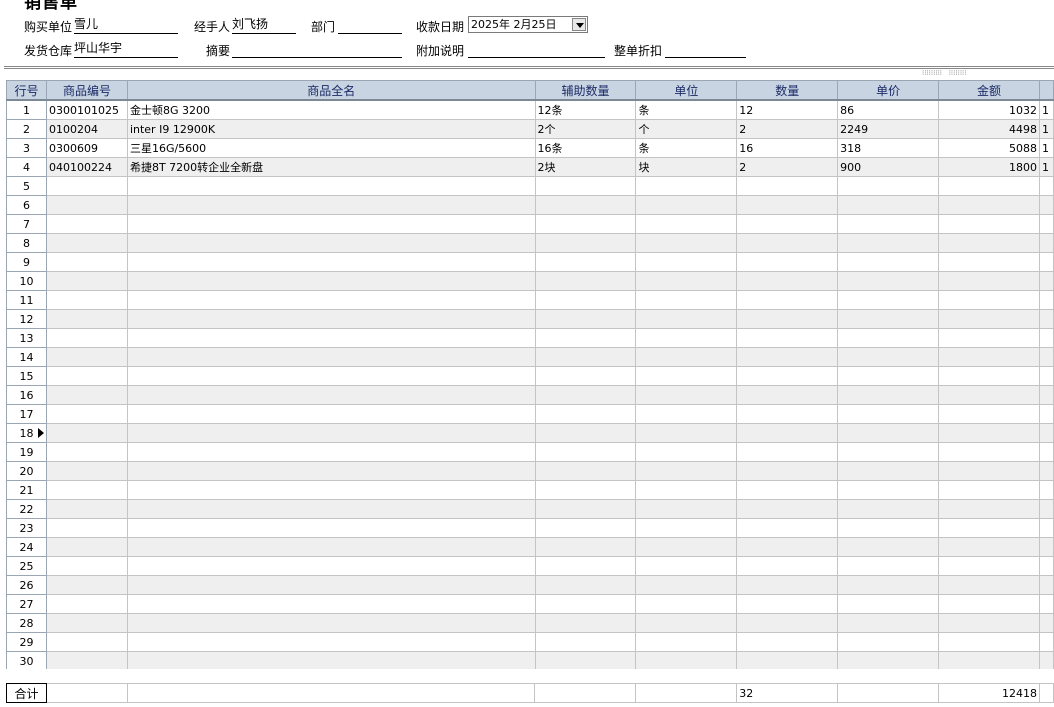 This screenshot has width=1054, height=707. Describe the element at coordinates (530, 528) in the screenshot. I see `table-row: 23` at that location.